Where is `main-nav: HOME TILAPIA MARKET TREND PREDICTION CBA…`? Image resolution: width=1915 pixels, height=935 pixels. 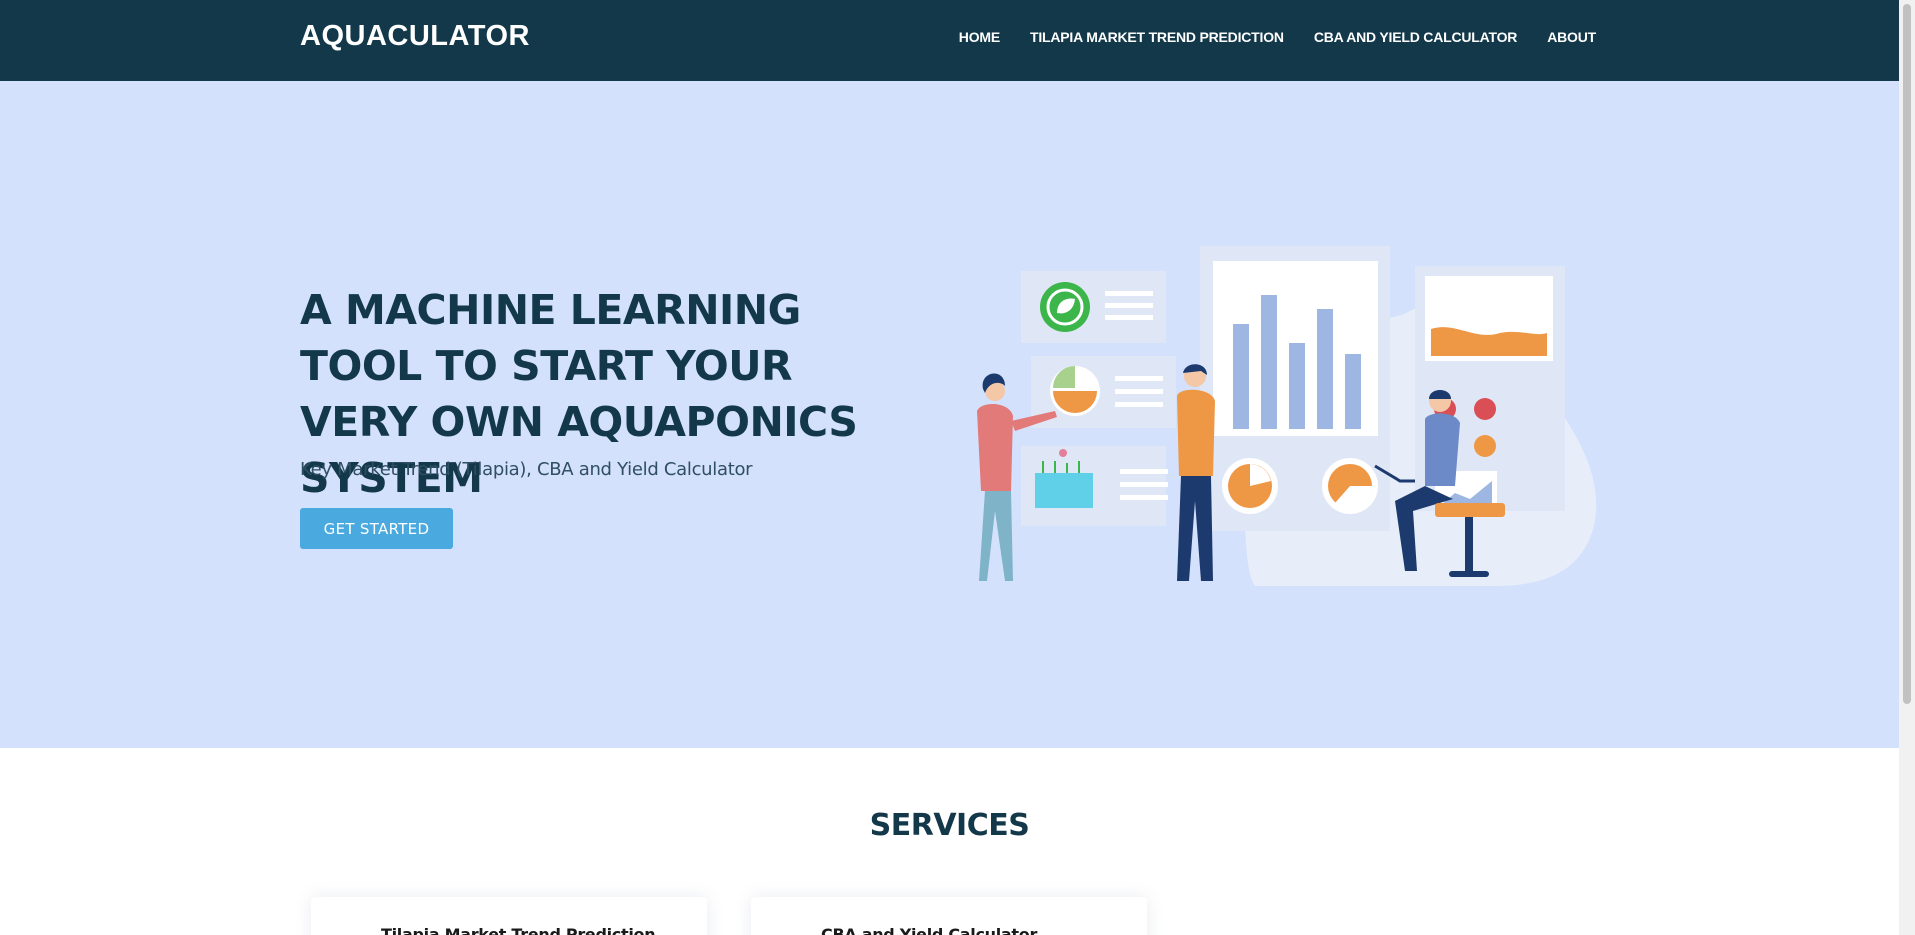
main-nav: HOME TILAPIA MARKET TREND PREDICTION CBA… is located at coordinates (1277, 37).